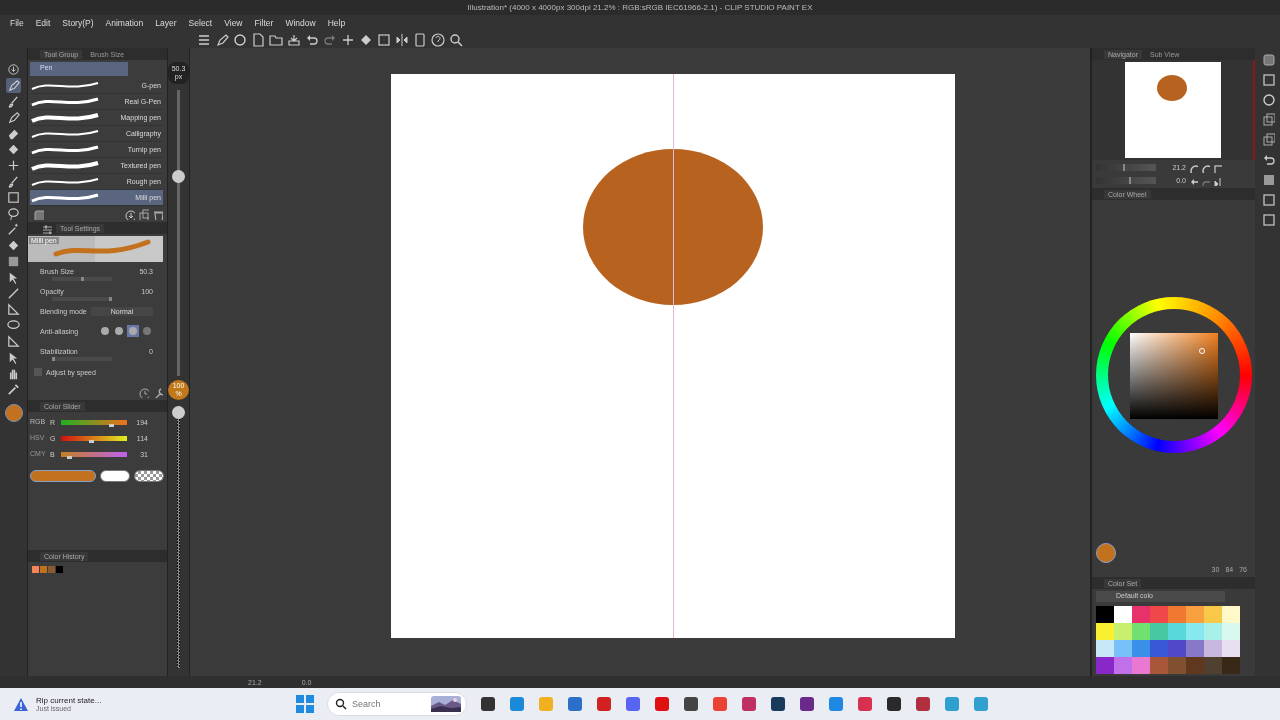  I want to click on menu-item: Animation, so click(124, 23).